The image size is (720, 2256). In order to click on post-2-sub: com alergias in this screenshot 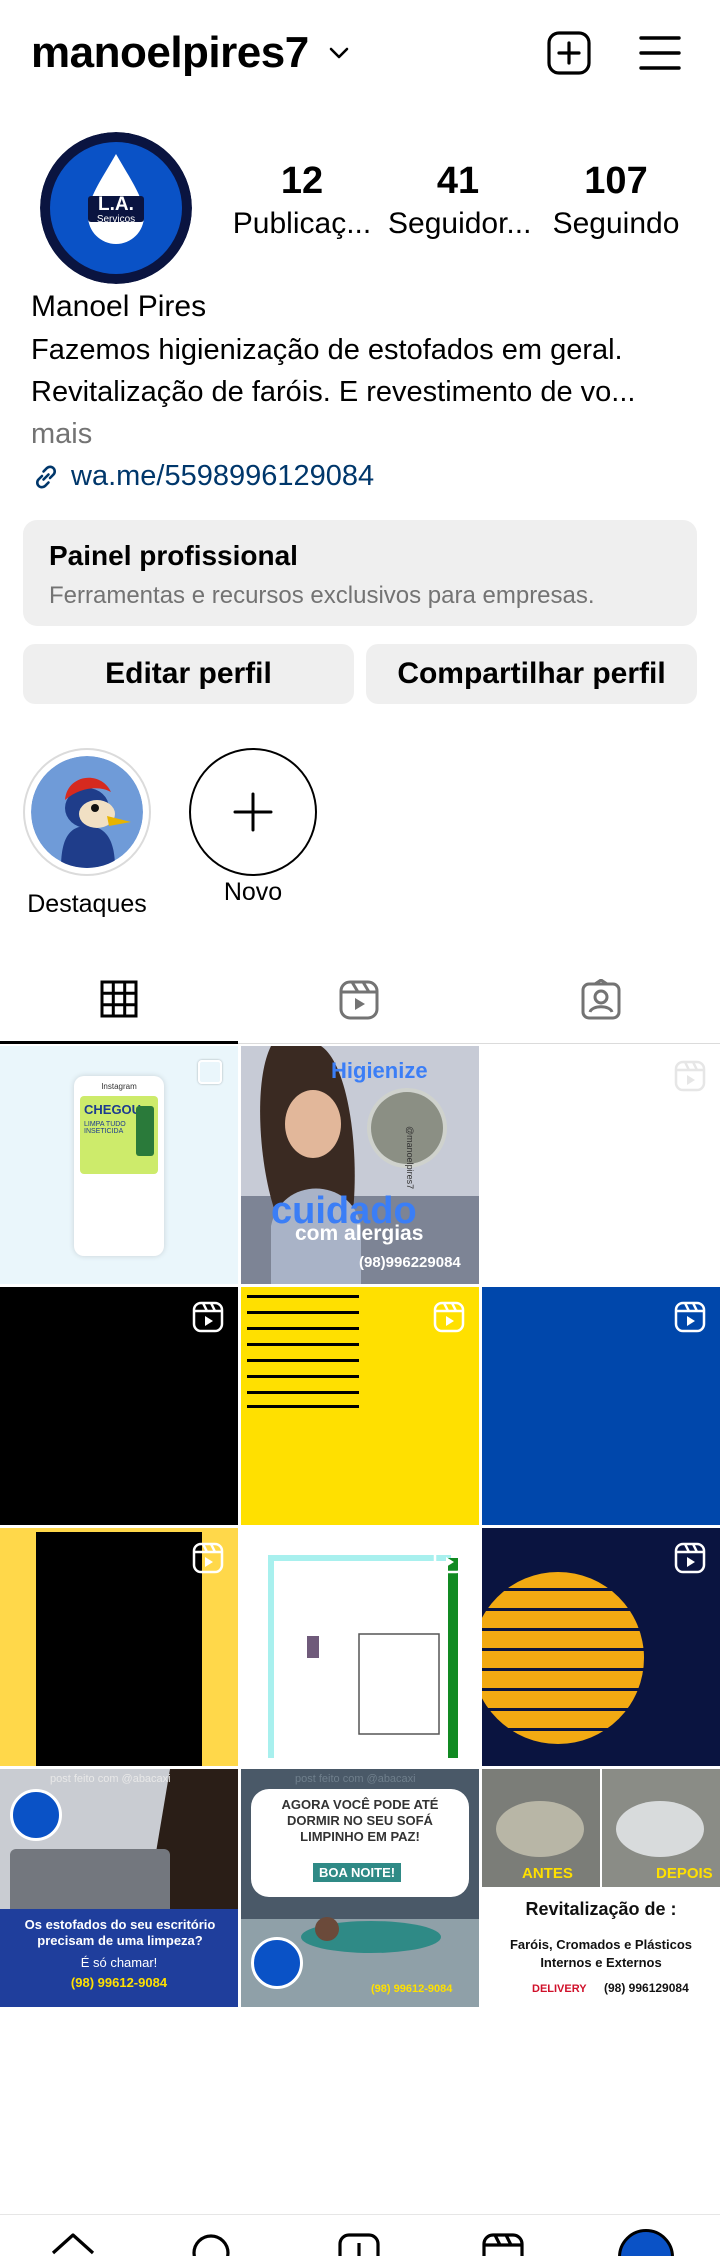, I will do `click(359, 1233)`.